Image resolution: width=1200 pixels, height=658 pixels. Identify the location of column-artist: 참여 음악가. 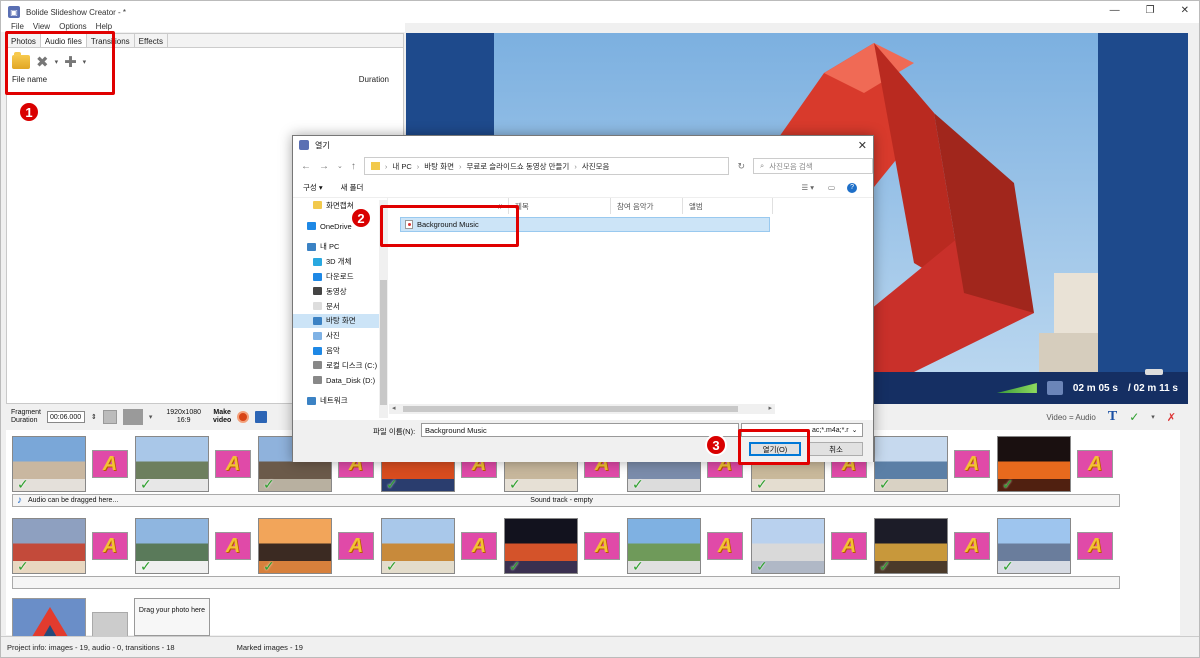
(647, 206).